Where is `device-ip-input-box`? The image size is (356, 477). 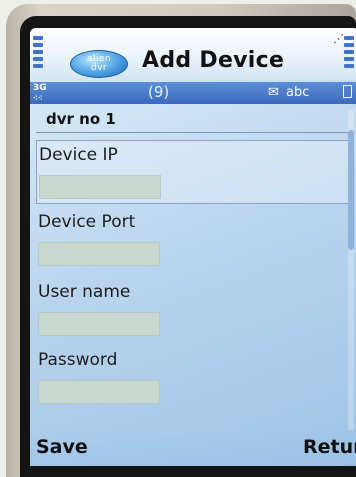
device-ip-input-box is located at coordinates (100, 187).